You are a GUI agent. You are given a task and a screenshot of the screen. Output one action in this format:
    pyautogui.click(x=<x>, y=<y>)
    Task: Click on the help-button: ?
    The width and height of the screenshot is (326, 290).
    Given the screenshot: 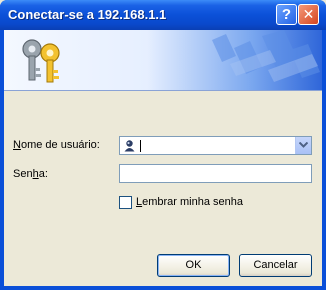 What is the action you would take?
    pyautogui.click(x=286, y=14)
    